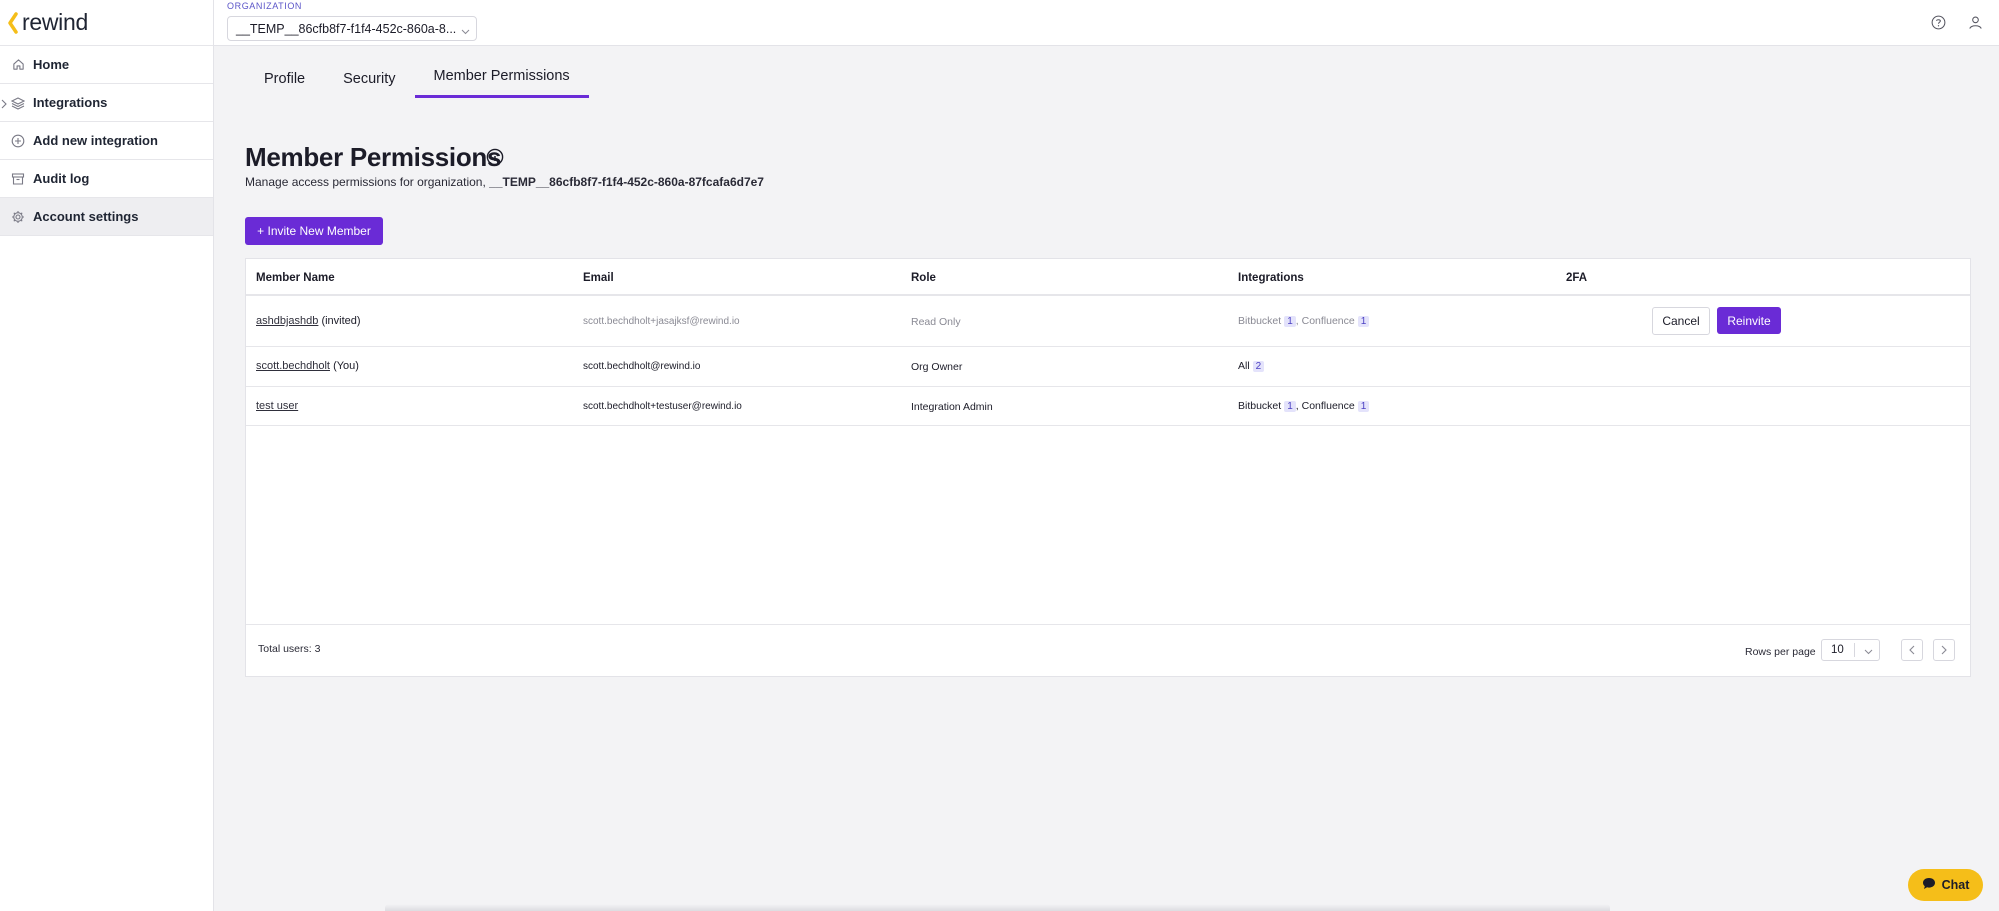  Describe the element at coordinates (55, 22) in the screenshot. I see `brand-name: rewind` at that location.